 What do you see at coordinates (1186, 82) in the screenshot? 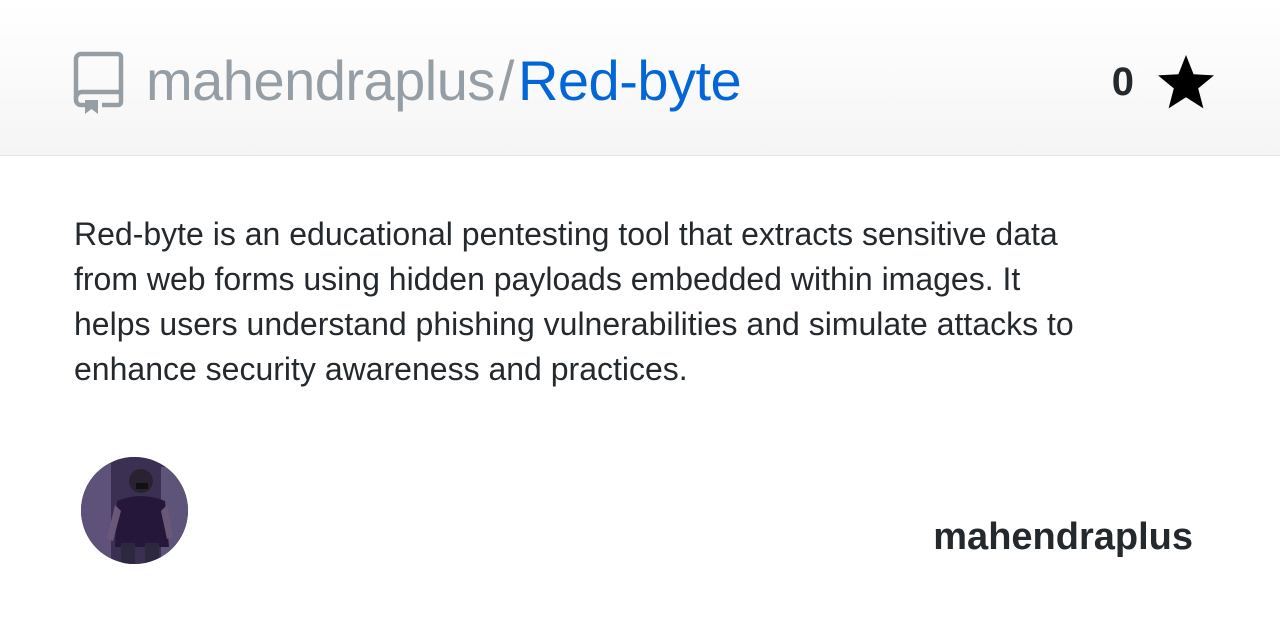
I see `star-icon` at bounding box center [1186, 82].